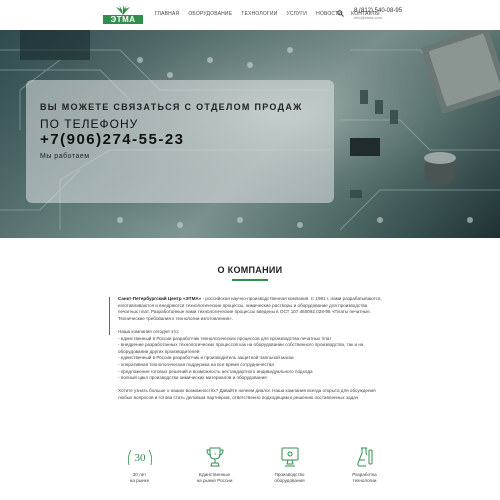 The height and width of the screenshot is (500, 500). I want to click on feature-caption-line: на рынке, so click(139, 480).